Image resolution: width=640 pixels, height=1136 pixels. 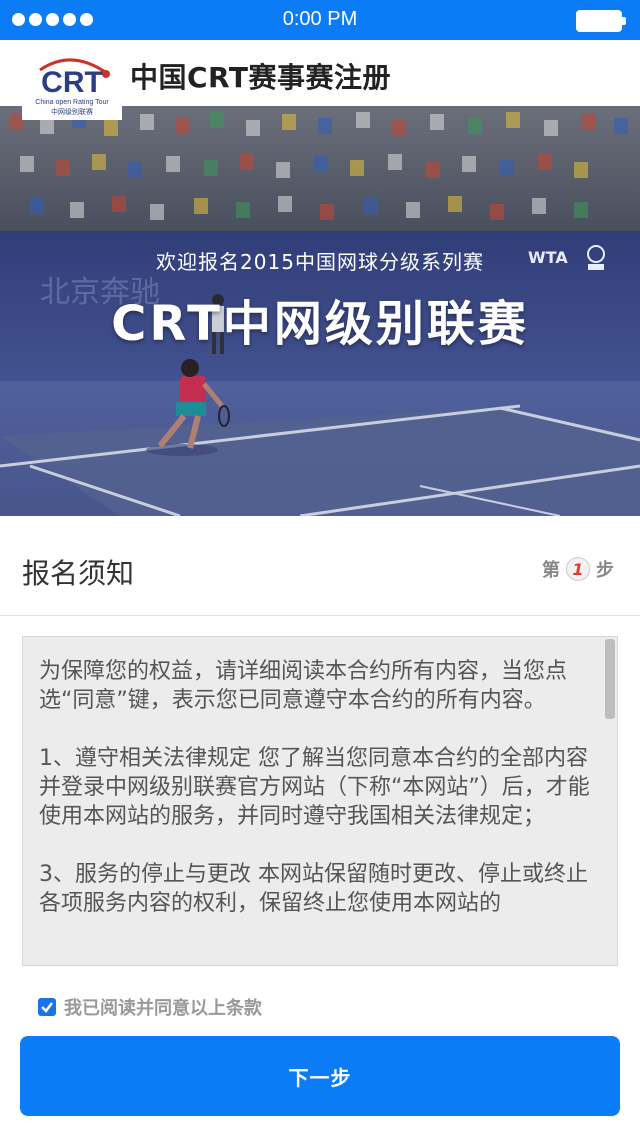 What do you see at coordinates (548, 257) in the screenshot?
I see `wta-logo: WTA` at bounding box center [548, 257].